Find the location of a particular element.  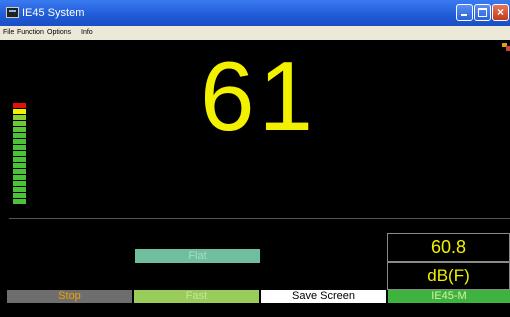

menu-bar: File Function Options Info is located at coordinates (255, 33).